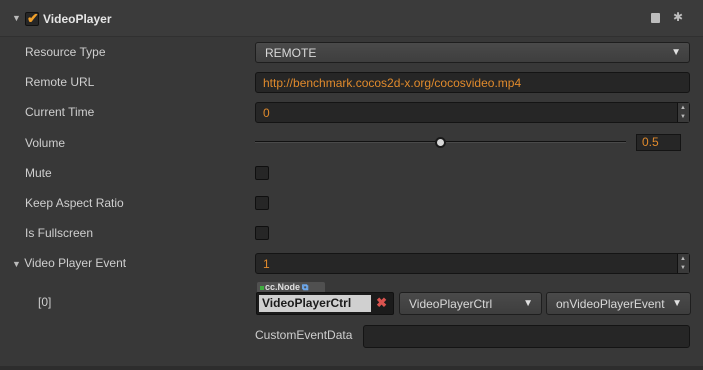 The height and width of the screenshot is (370, 703). I want to click on enable-checkbox: ✔, so click(32, 18).